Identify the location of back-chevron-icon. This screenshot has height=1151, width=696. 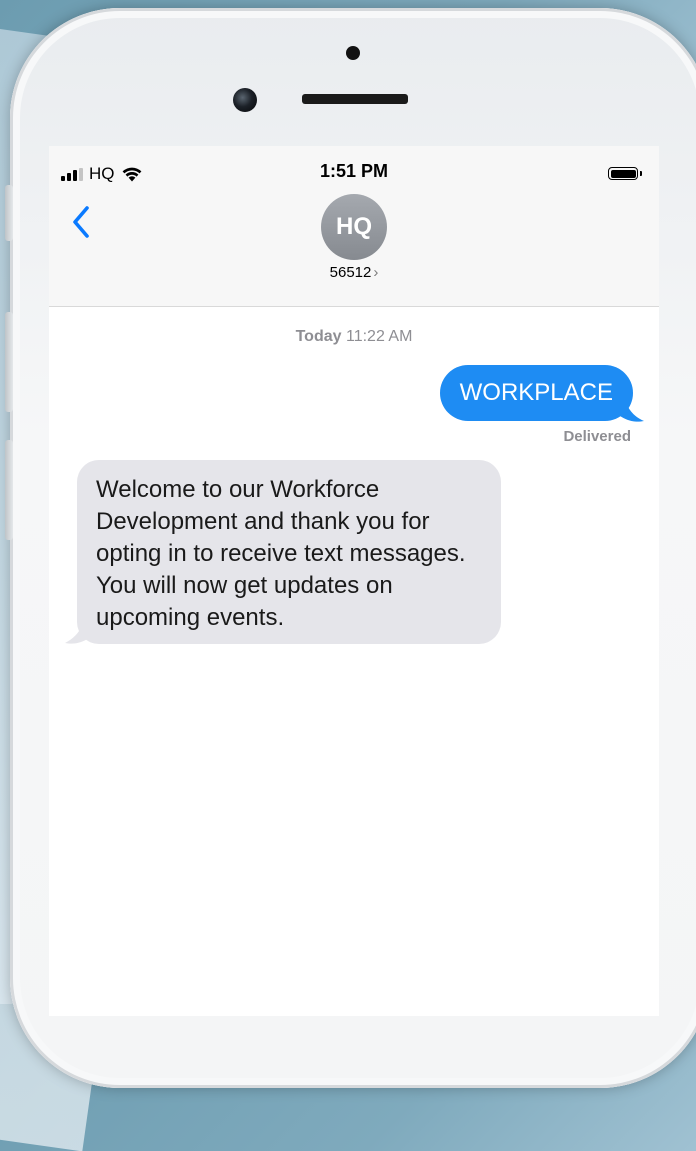
(82, 222).